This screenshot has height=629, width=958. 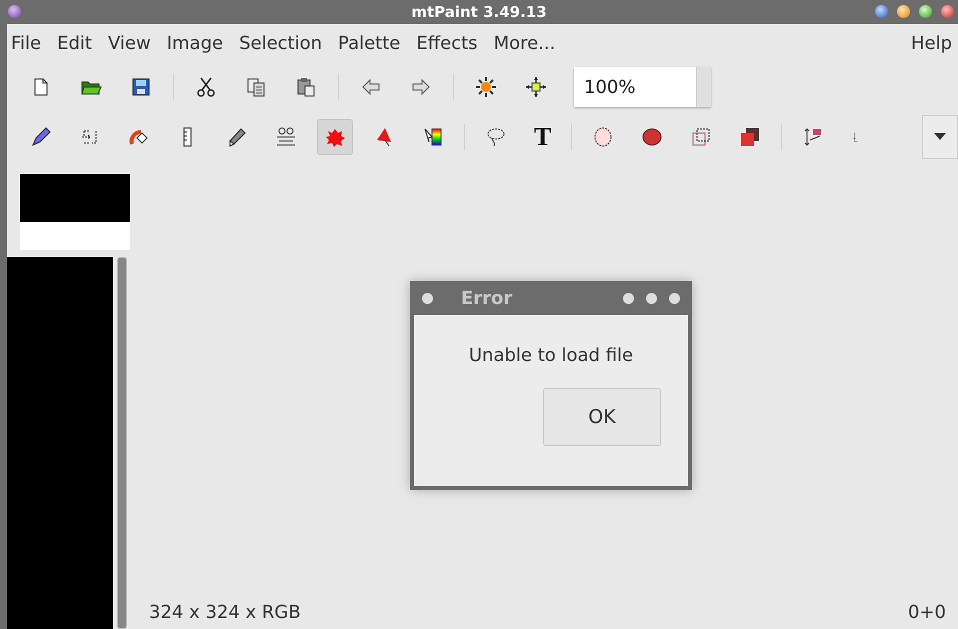 What do you see at coordinates (421, 87) in the screenshot?
I see `right-arrow-icon` at bounding box center [421, 87].